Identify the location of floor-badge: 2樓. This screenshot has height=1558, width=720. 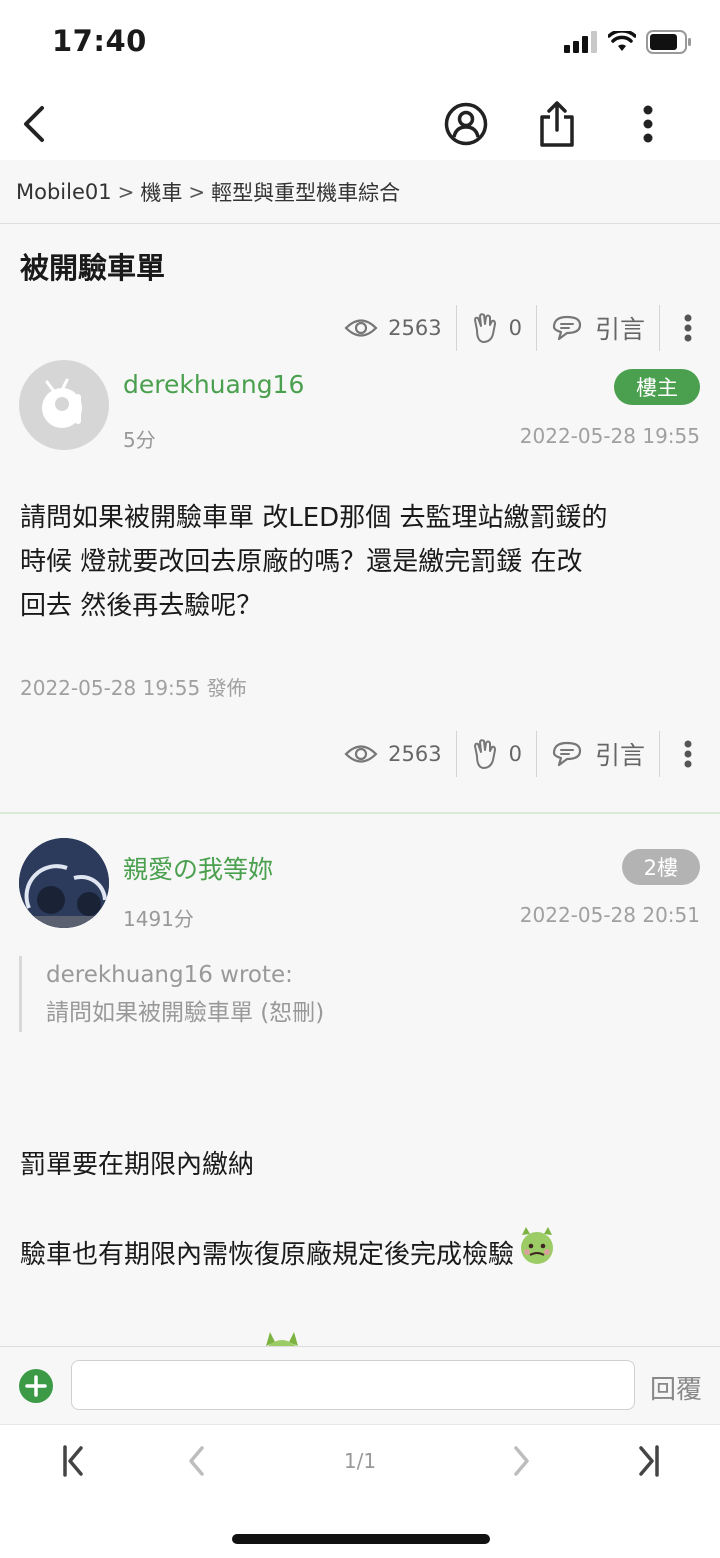
(660, 867).